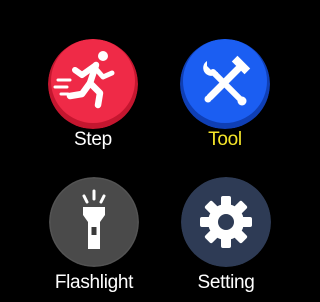  I want to click on tool-button, so click(225, 84).